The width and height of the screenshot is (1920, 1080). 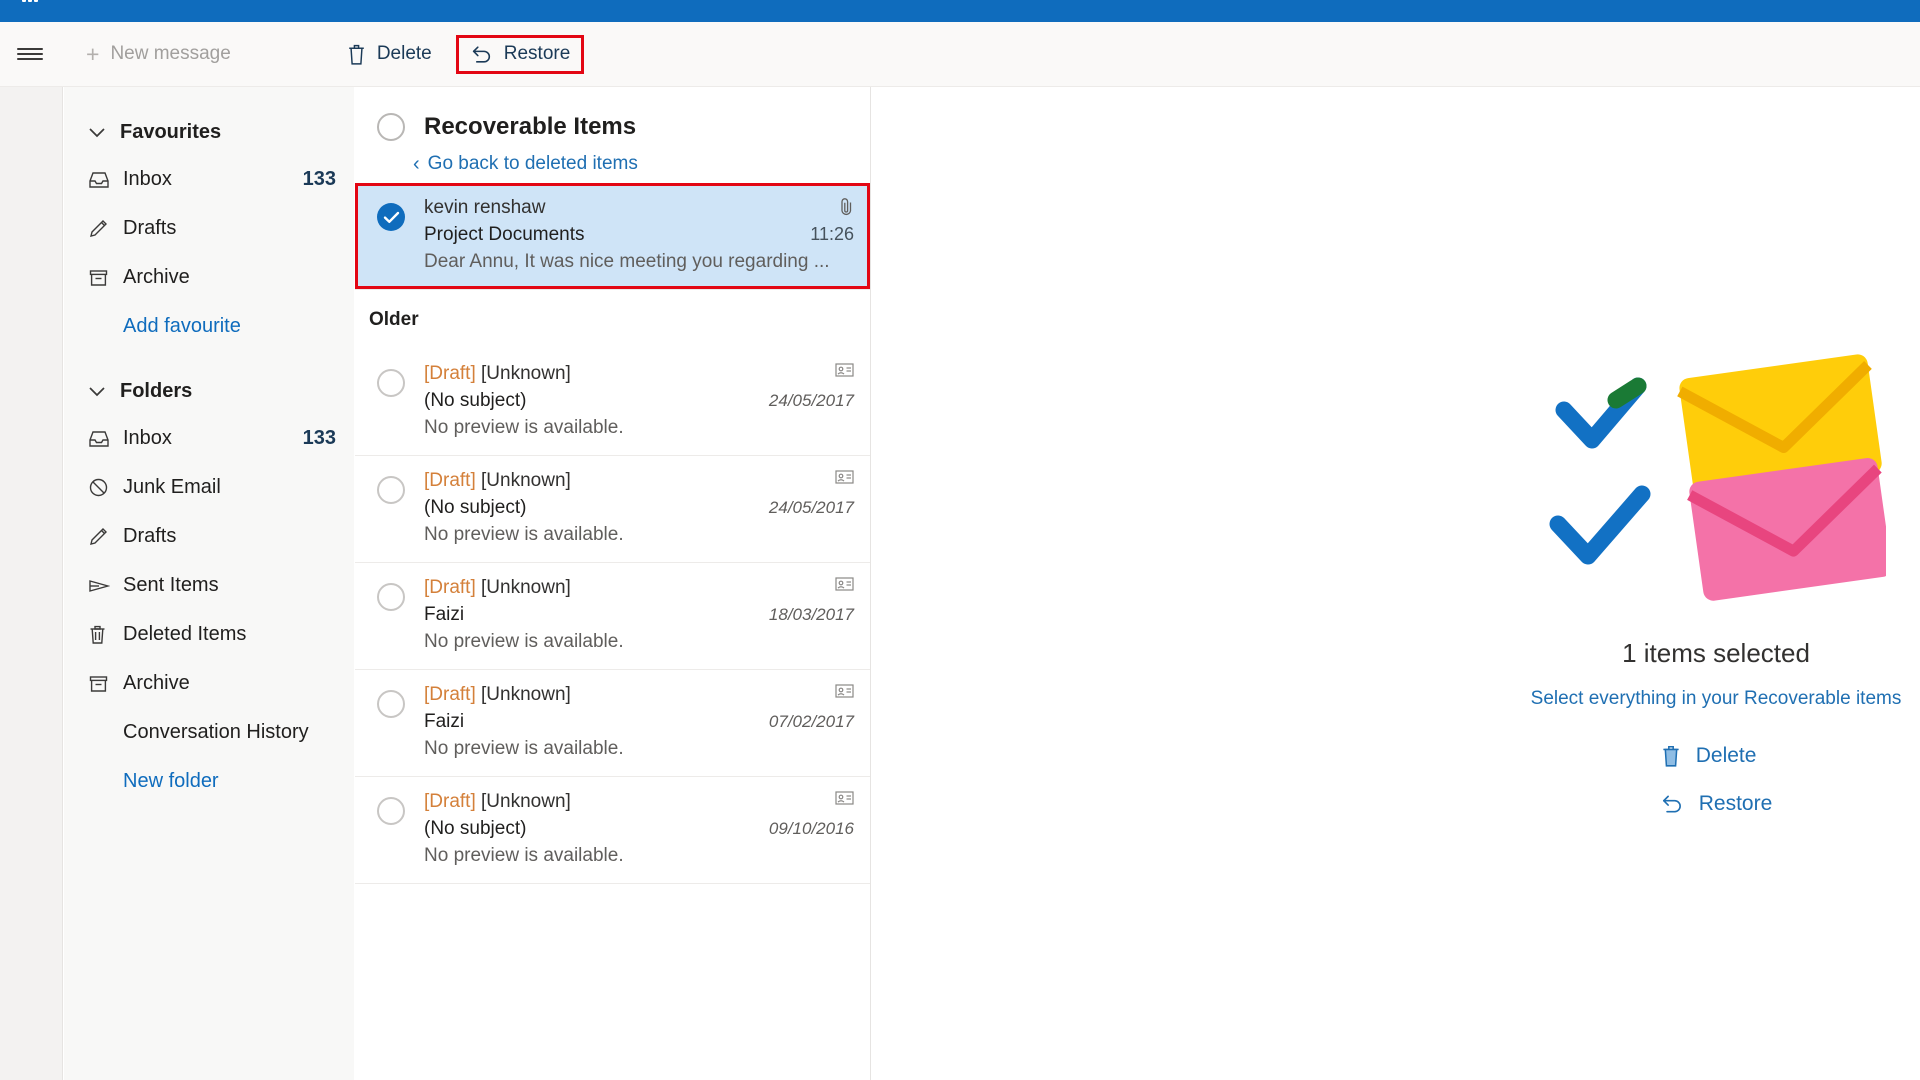 I want to click on envelopes-checkmarks-illustration, so click(x=1719, y=482).